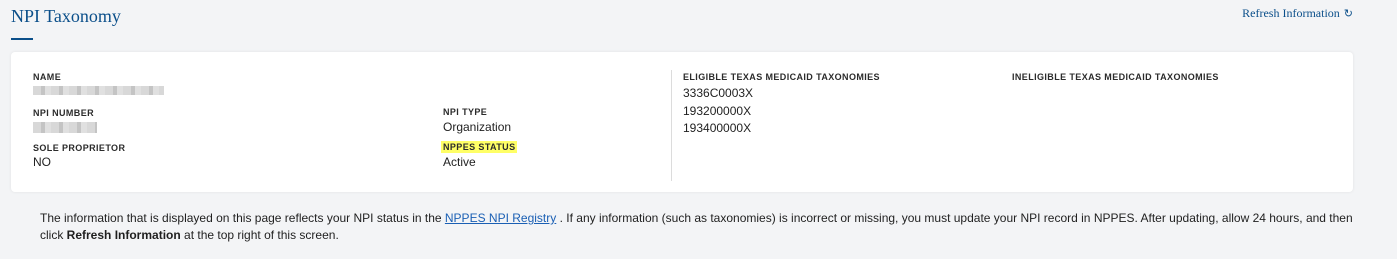 The width and height of the screenshot is (1397, 259). What do you see at coordinates (66, 16) in the screenshot?
I see `page-title: NPI Taxonomy` at bounding box center [66, 16].